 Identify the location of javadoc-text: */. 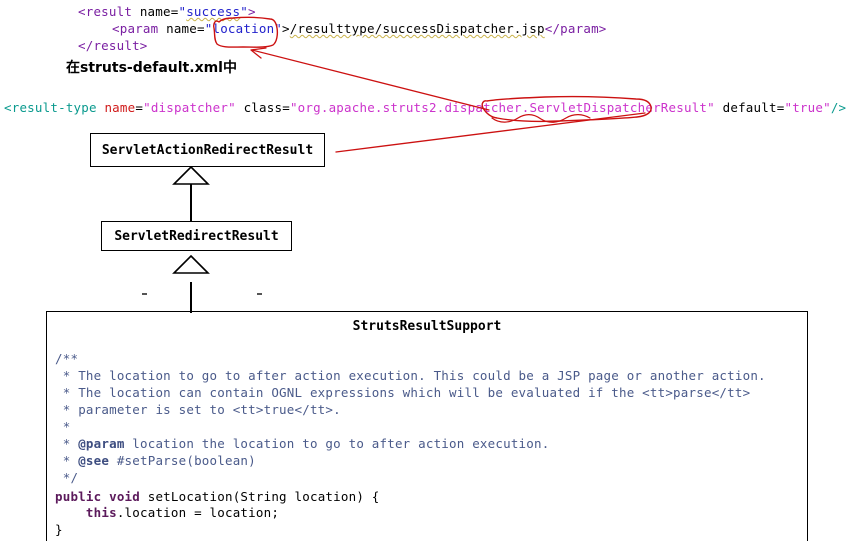
(67, 477).